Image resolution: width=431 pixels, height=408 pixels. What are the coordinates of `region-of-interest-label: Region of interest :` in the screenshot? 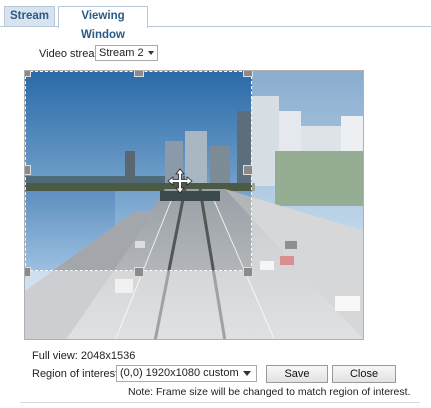 It's located at (78, 374).